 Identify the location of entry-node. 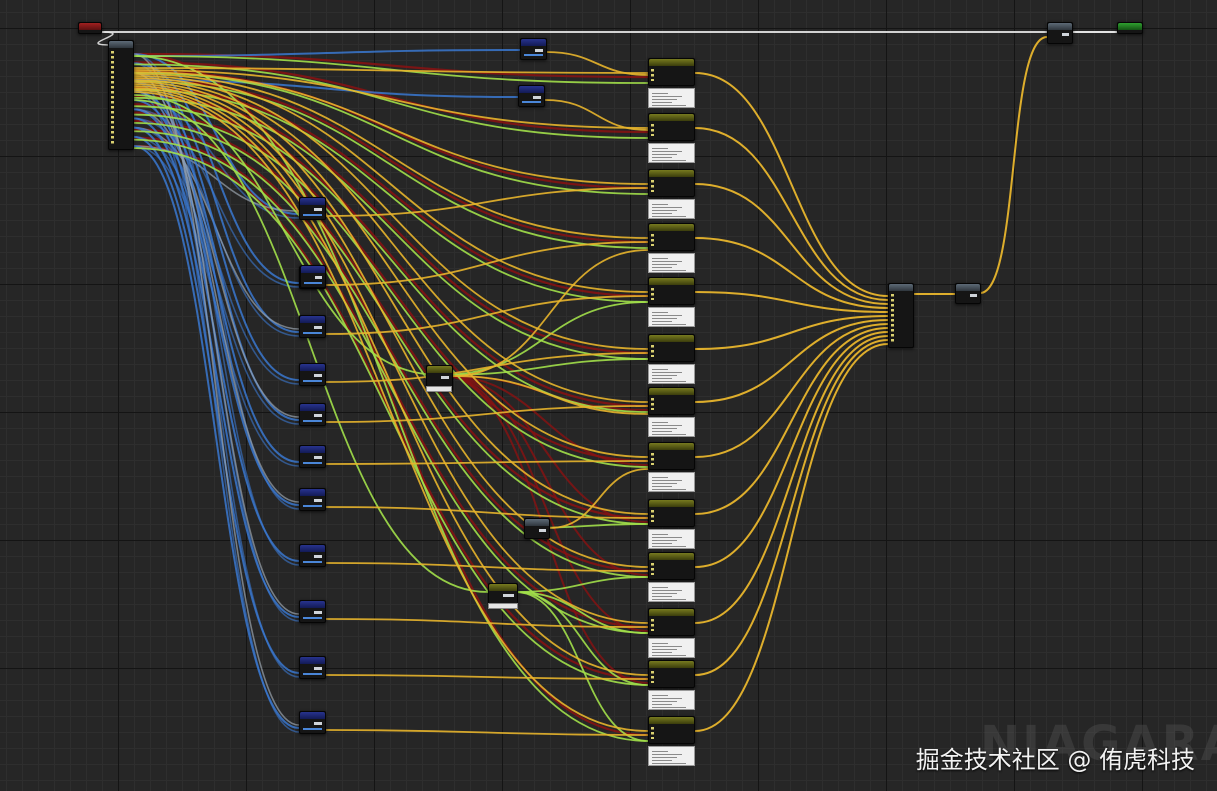
(90, 28).